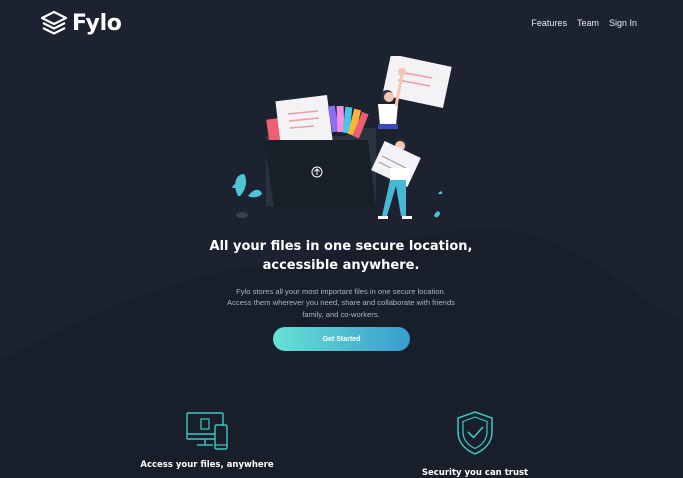 The width and height of the screenshot is (683, 478). Describe the element at coordinates (342, 137) in the screenshot. I see `people-uploading-files-illustration` at that location.